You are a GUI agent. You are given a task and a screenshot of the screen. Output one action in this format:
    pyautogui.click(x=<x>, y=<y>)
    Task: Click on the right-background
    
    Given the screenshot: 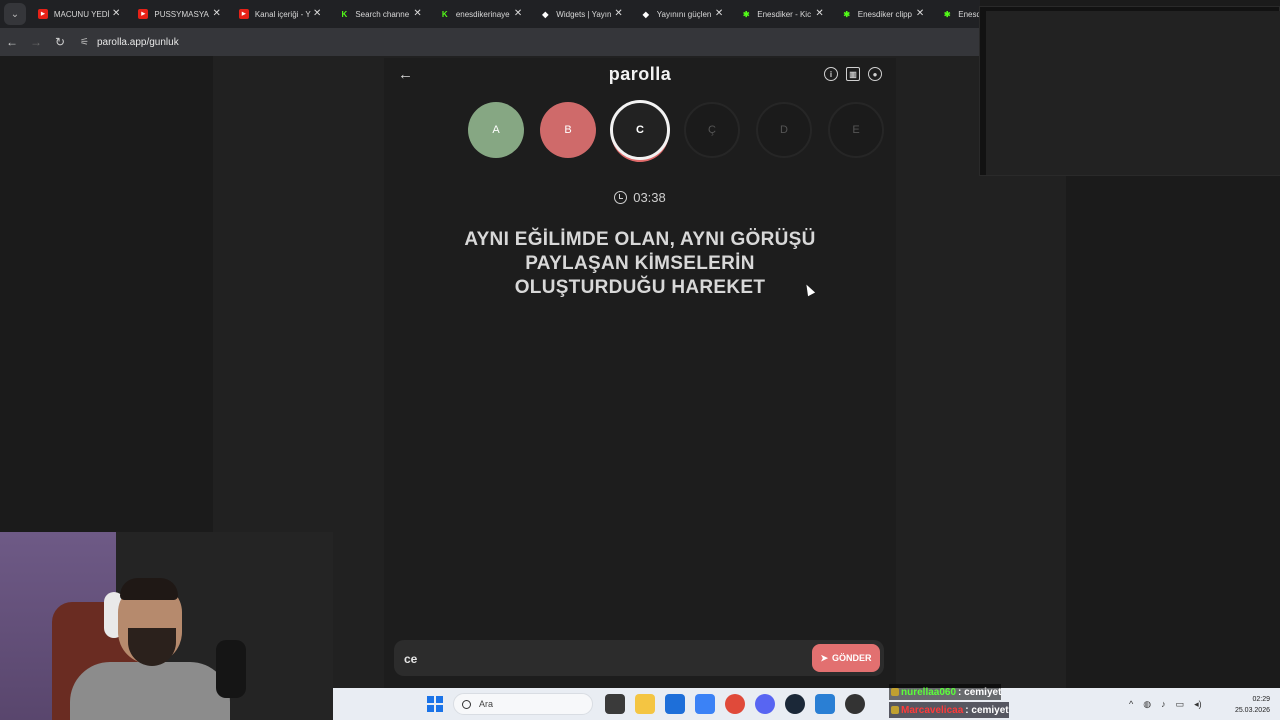 What is the action you would take?
    pyautogui.click(x=1173, y=432)
    